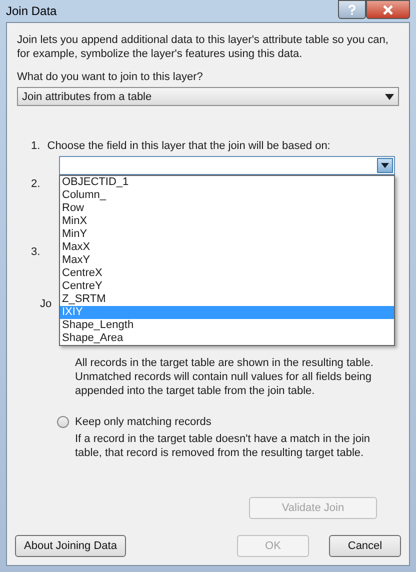  What do you see at coordinates (223, 446) in the screenshot?
I see `option-description: If a record in the target table doesn't have a match in the join table, that record is removed from the resulting target table.` at bounding box center [223, 446].